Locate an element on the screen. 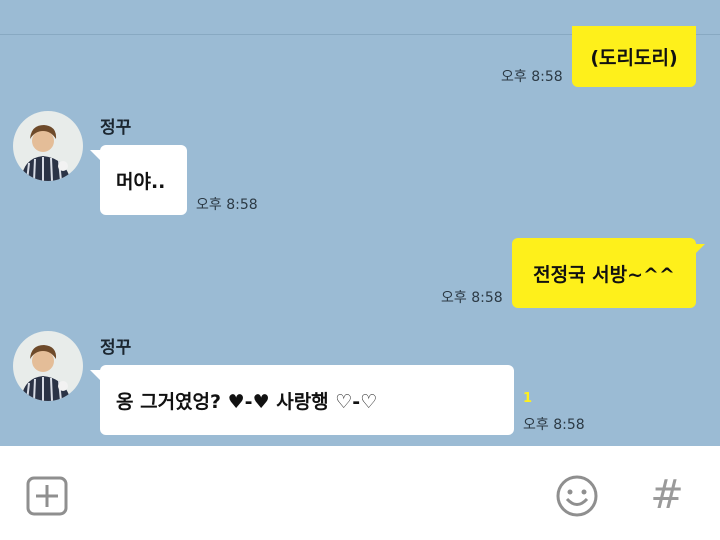 The image size is (720, 540). their-message-bubble: 머야.. is located at coordinates (143, 180).